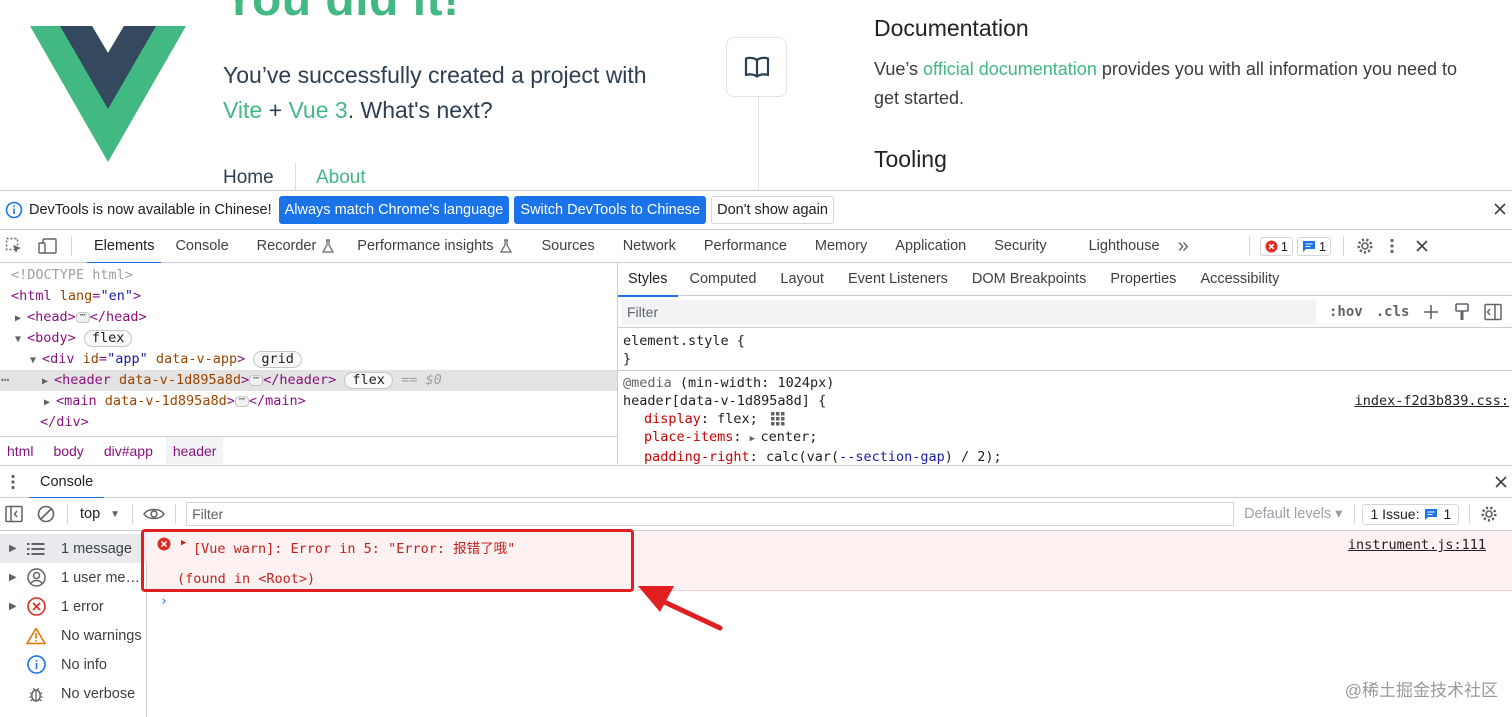 Image resolution: width=1512 pixels, height=717 pixels. I want to click on close-icon, so click(1500, 209).